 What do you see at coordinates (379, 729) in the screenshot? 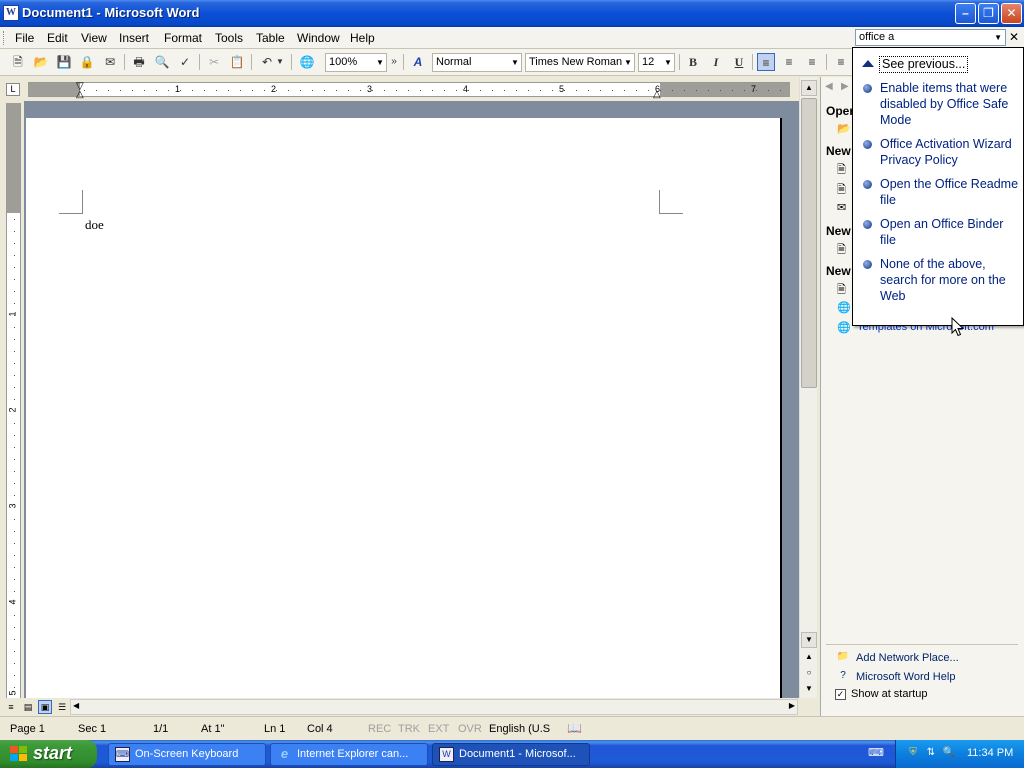
I see `status-rec: REC` at bounding box center [379, 729].